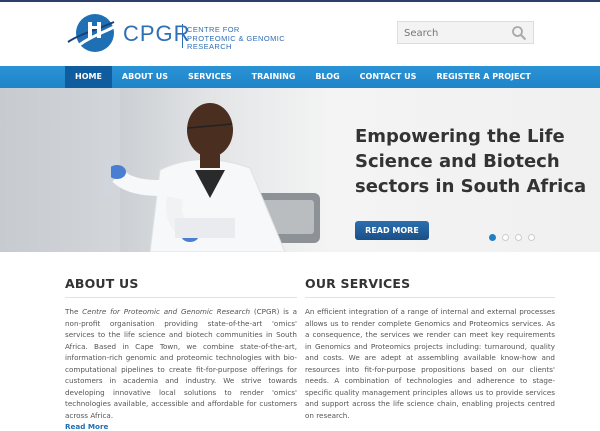 This screenshot has width=600, height=431. What do you see at coordinates (358, 283) in the screenshot?
I see `services-heading: OUR SERVICES` at bounding box center [358, 283].